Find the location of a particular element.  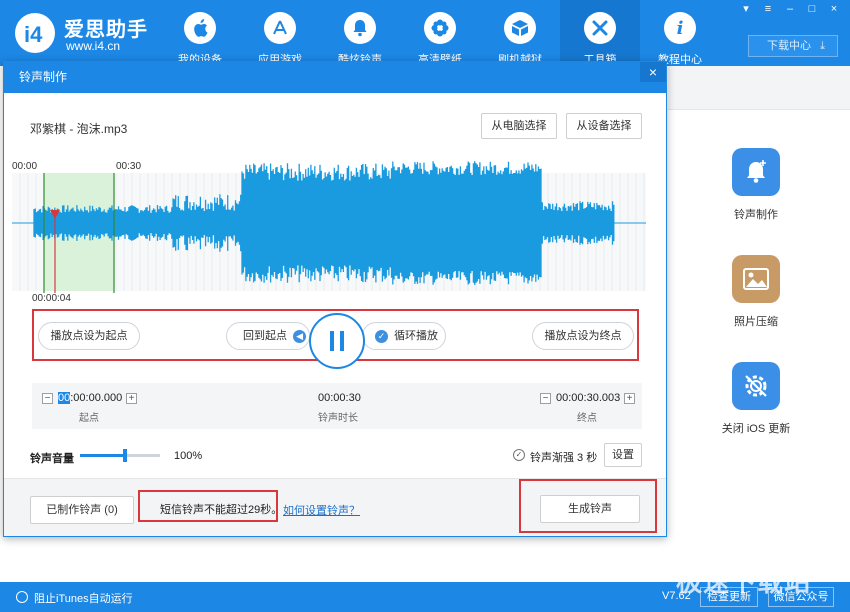

start-time-field: 00:00:00.000 is located at coordinates (90, 398).